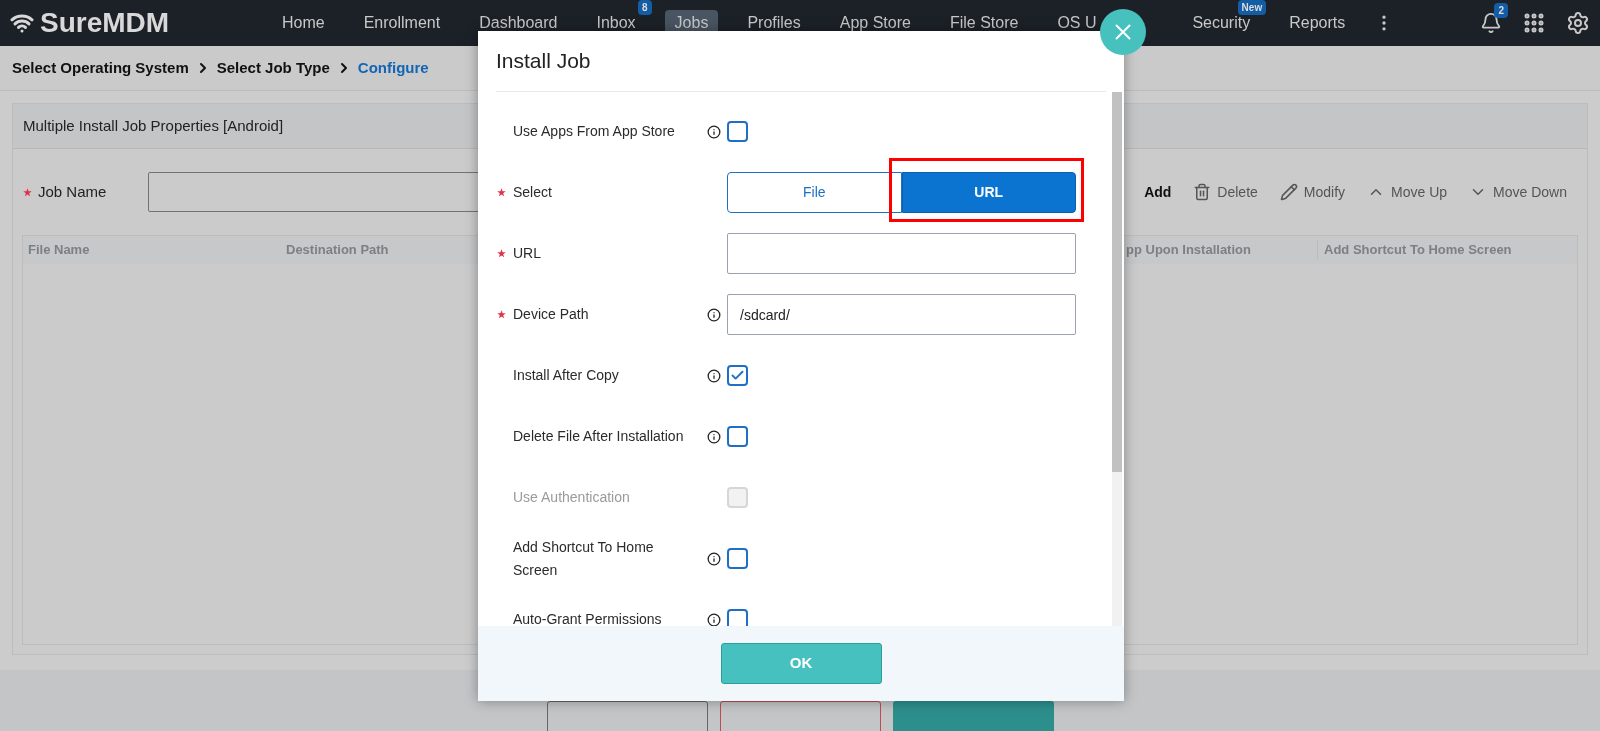  What do you see at coordinates (518, 23) in the screenshot?
I see `nav-tab: Dashboard` at bounding box center [518, 23].